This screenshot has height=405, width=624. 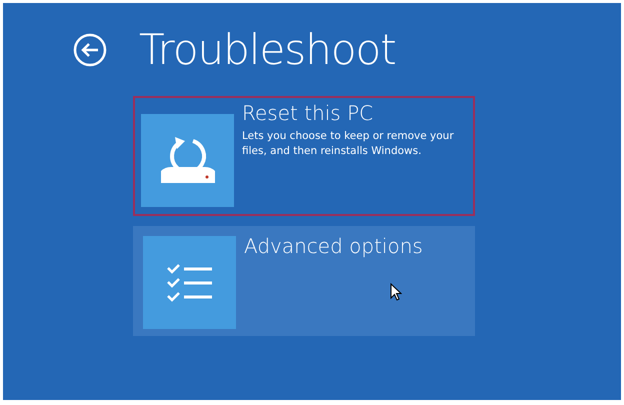 I want to click on option-tile: Advanced options, so click(x=304, y=281).